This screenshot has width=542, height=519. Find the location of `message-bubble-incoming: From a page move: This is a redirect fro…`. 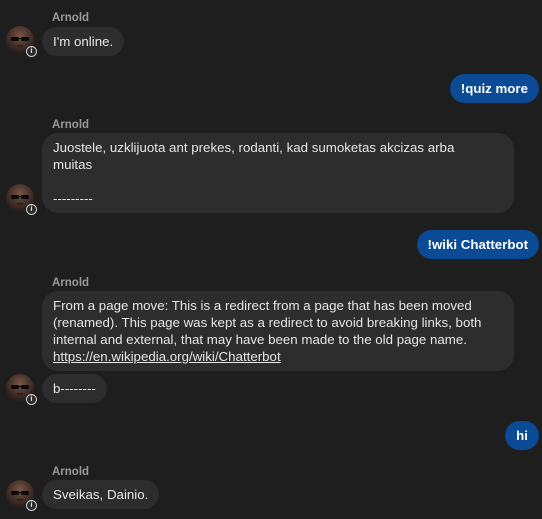

message-bubble-incoming: From a page move: This is a redirect fro… is located at coordinates (278, 331).